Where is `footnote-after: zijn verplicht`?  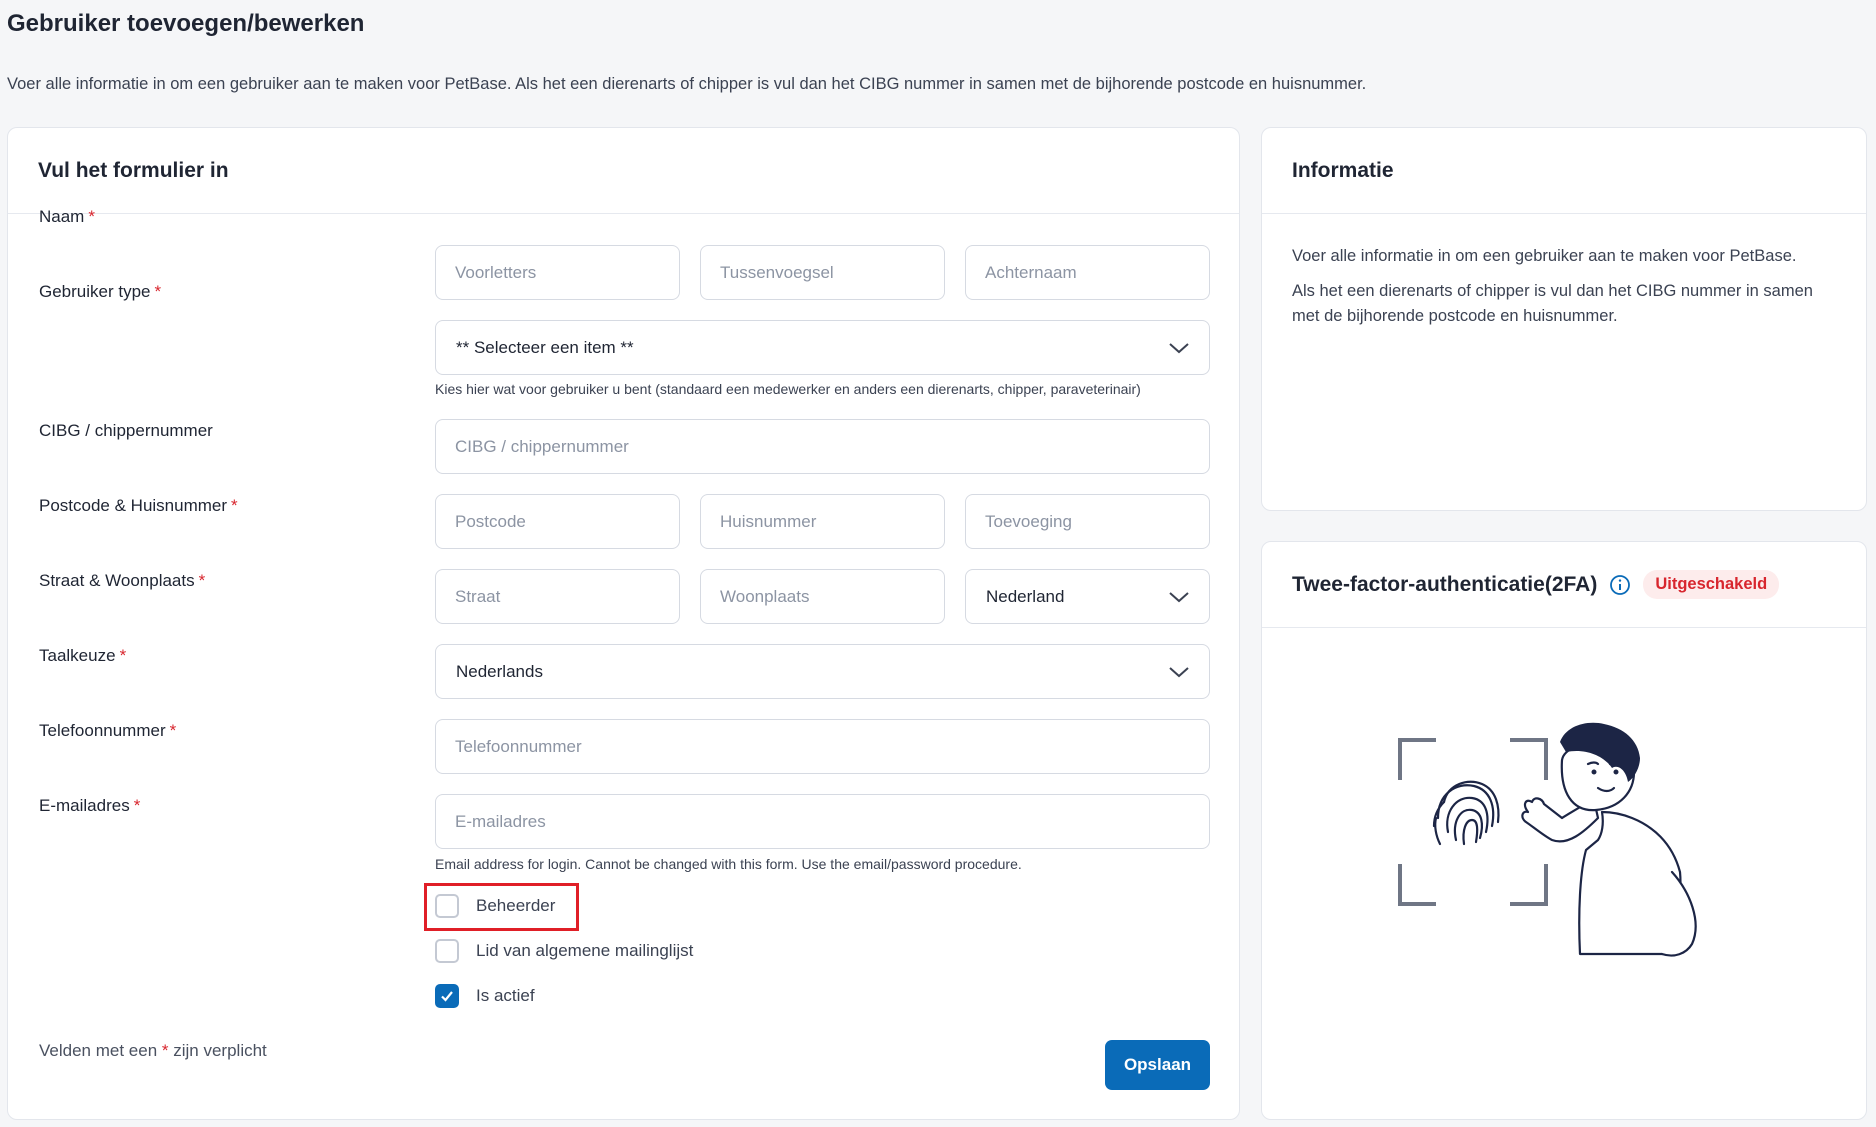
footnote-after: zijn verplicht is located at coordinates (220, 1050).